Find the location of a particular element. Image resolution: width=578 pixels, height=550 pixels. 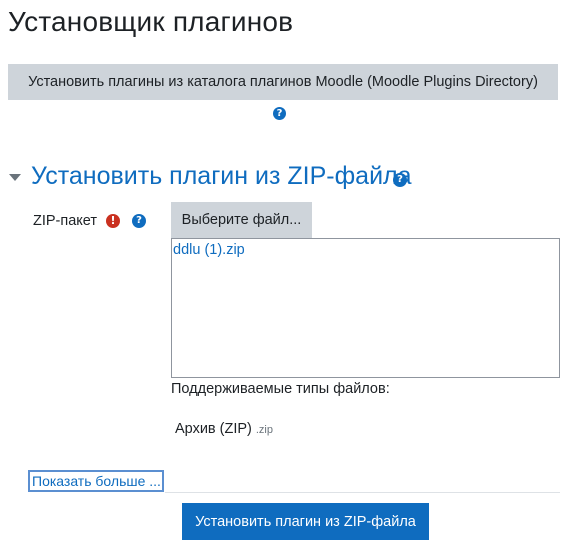

accepted-types-label: Поддерживаемые типы файлов: is located at coordinates (280, 389).